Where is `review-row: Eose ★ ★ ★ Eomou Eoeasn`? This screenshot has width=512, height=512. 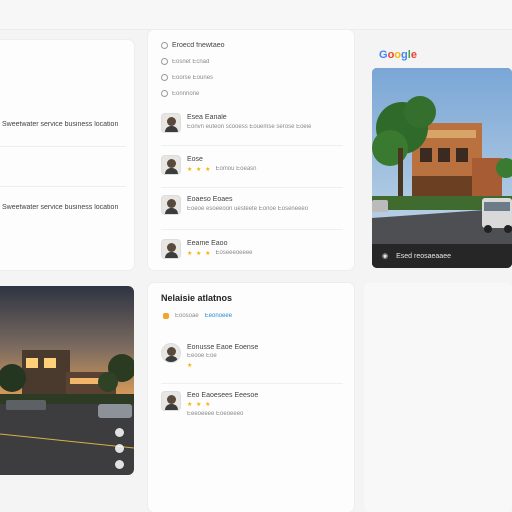 review-row: Eose ★ ★ ★ Eomou Eoeasn is located at coordinates (252, 168).